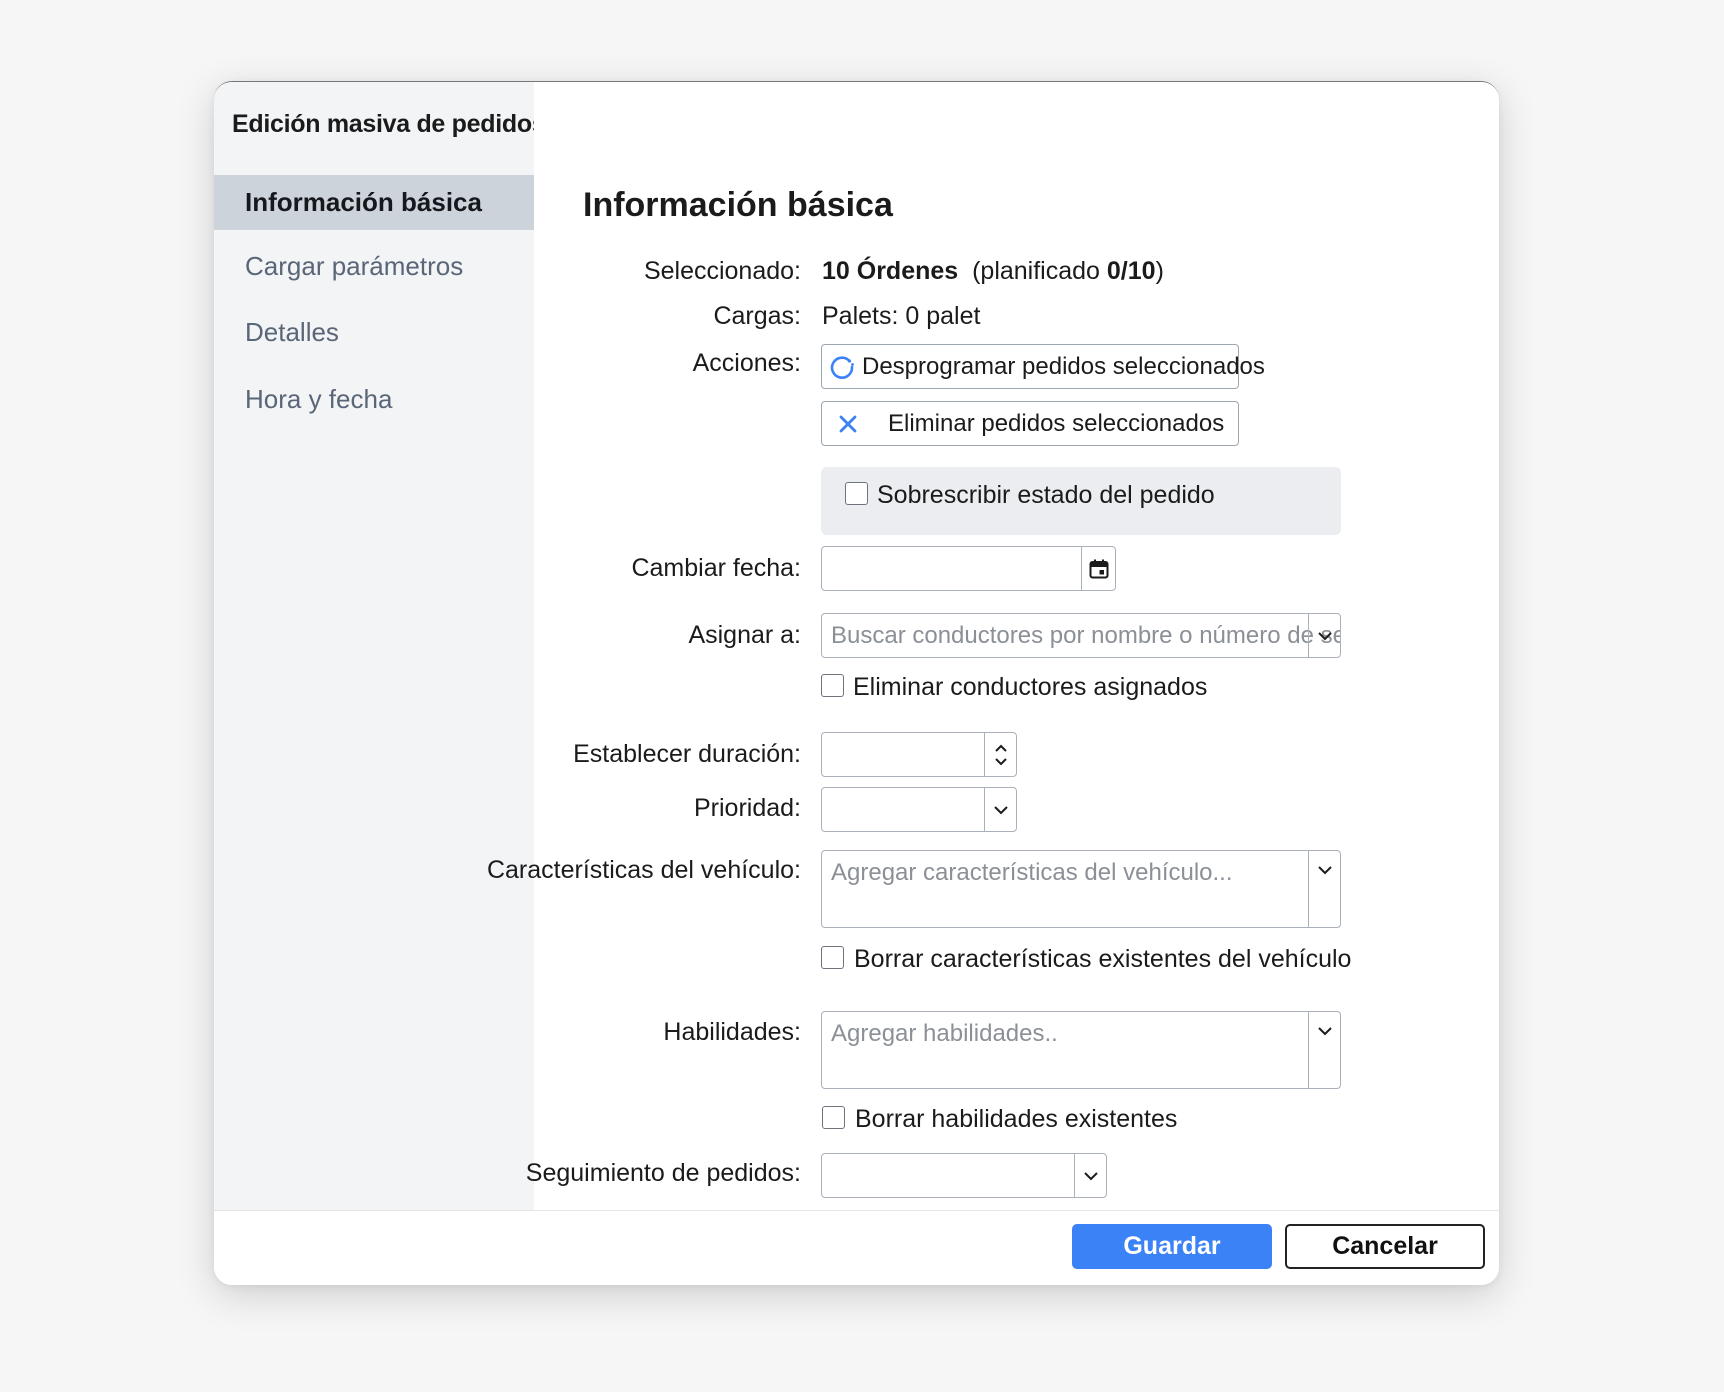  What do you see at coordinates (848, 424) in the screenshot?
I see `close-icon` at bounding box center [848, 424].